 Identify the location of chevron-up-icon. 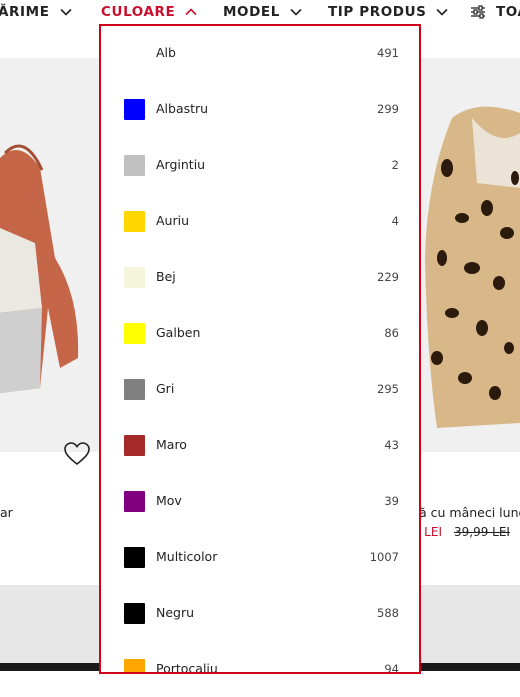
(191, 12).